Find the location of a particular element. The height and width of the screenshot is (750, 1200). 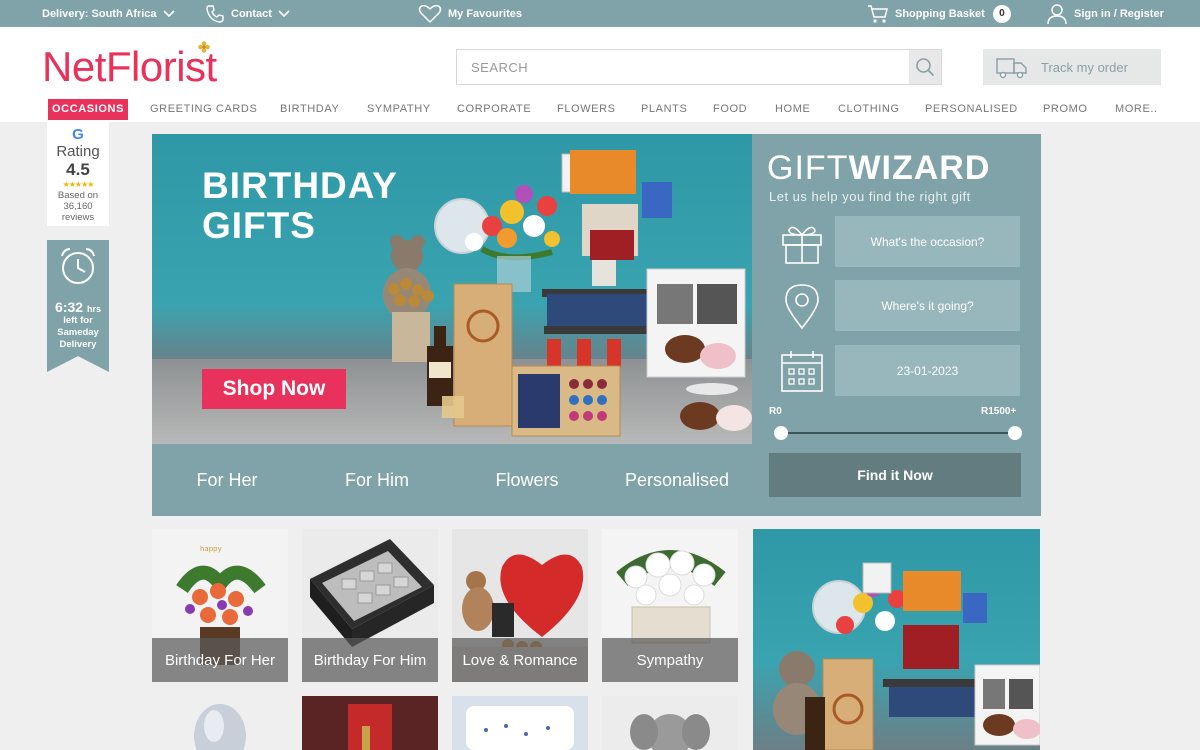

tile-birthday-for-him: Birthday For Him is located at coordinates (370, 605).